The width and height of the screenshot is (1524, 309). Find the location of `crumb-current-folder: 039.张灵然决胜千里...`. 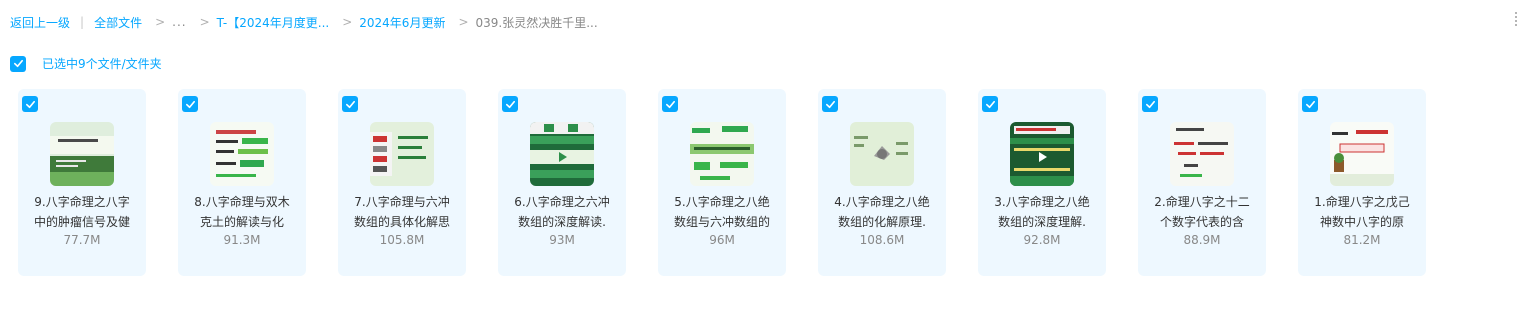

crumb-current-folder: 039.张灵然决胜千里... is located at coordinates (536, 22).